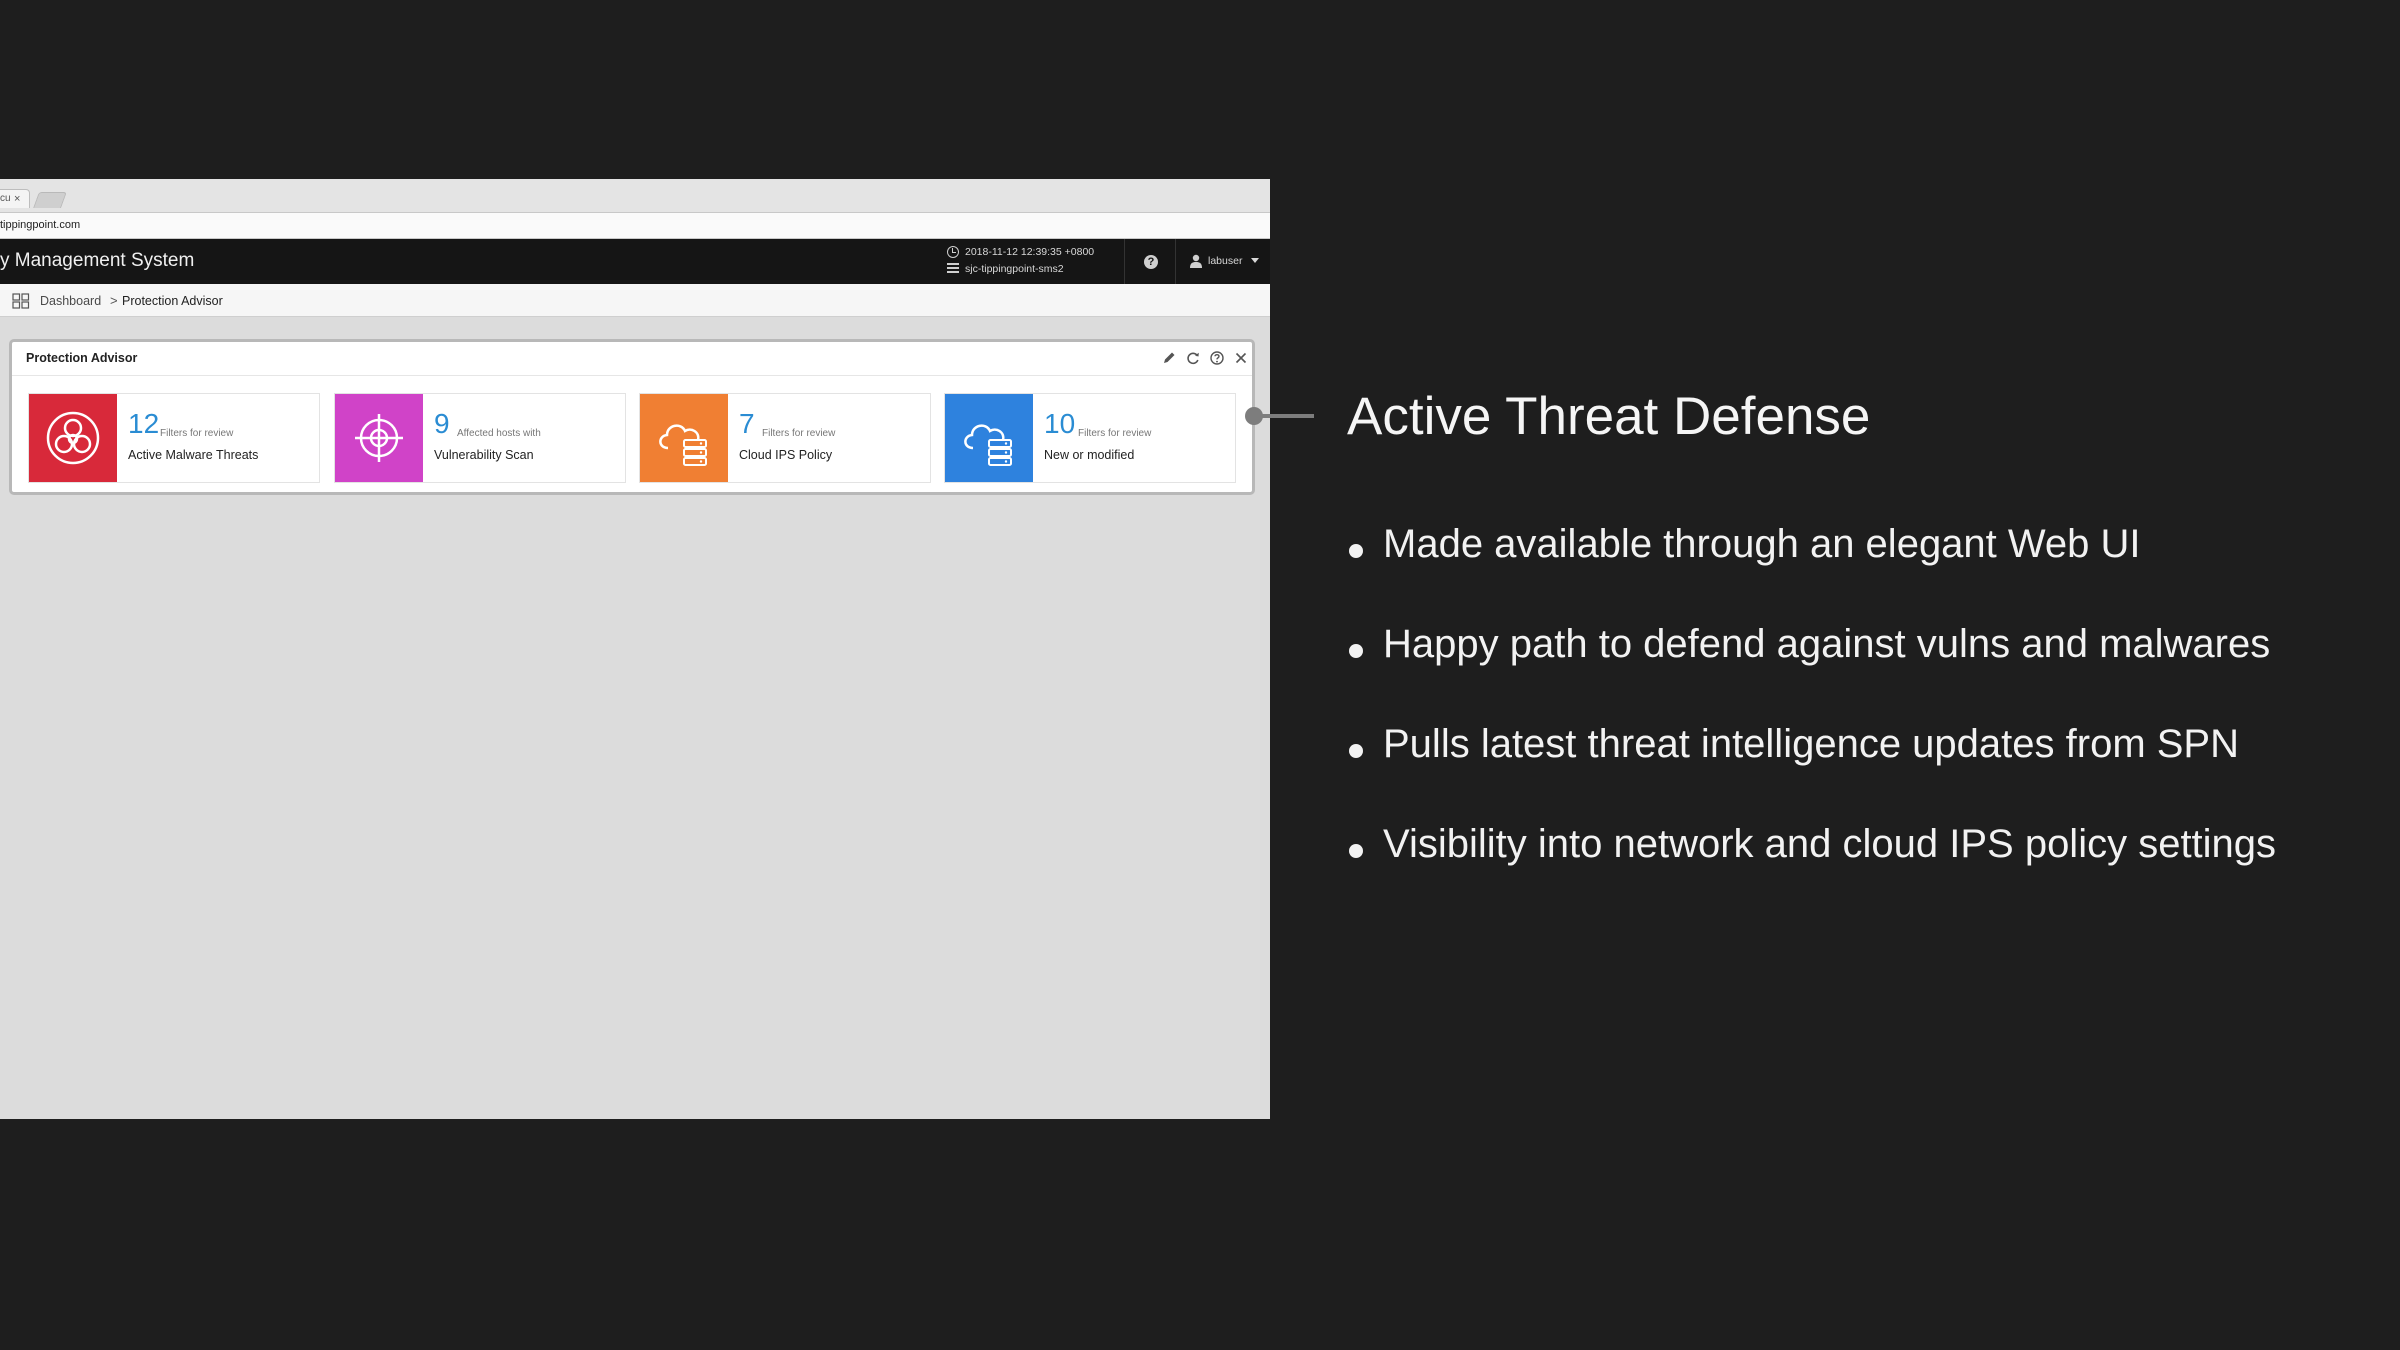 The image size is (2400, 1350). I want to click on connector-line, so click(1287, 416).